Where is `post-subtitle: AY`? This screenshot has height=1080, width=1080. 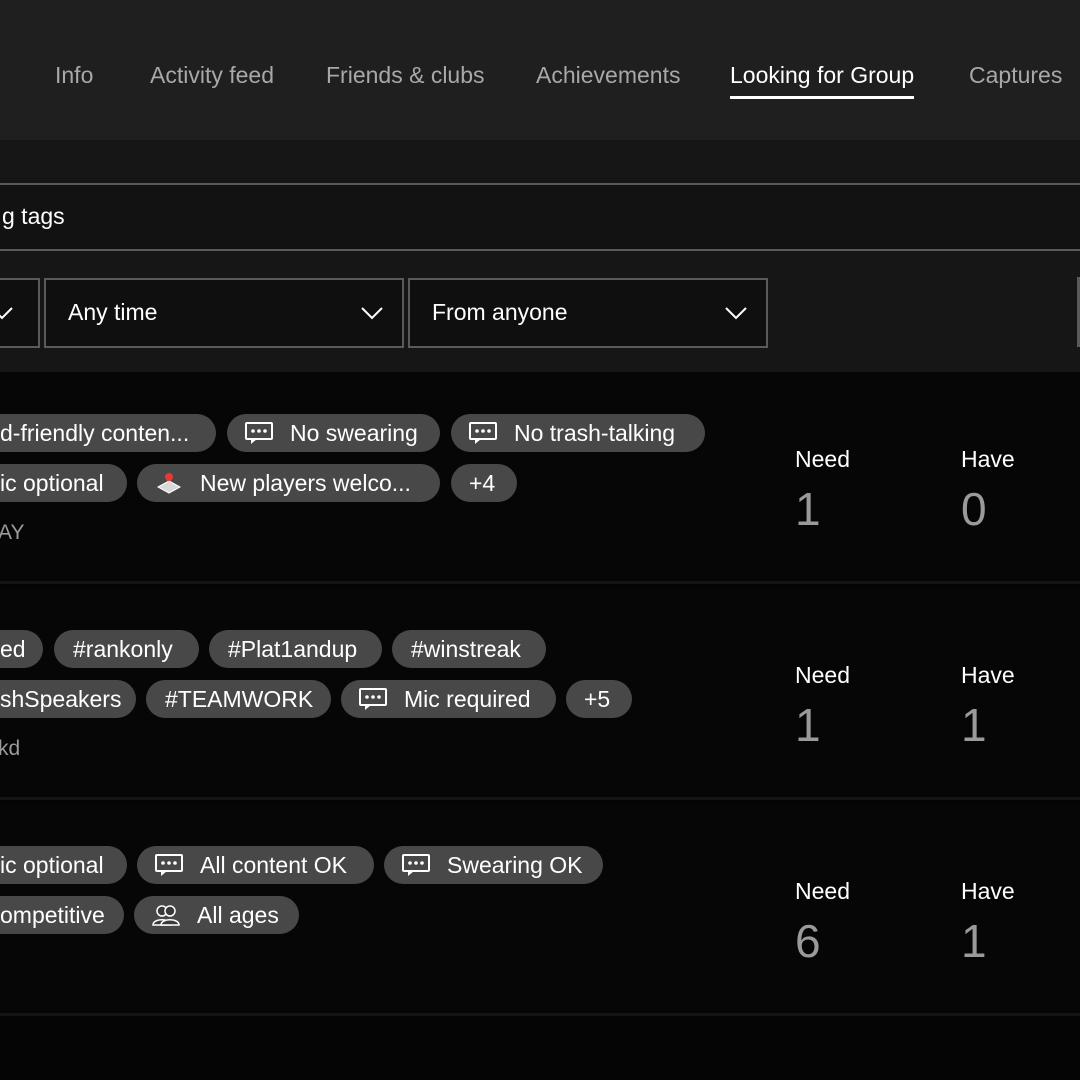 post-subtitle: AY is located at coordinates (12, 532).